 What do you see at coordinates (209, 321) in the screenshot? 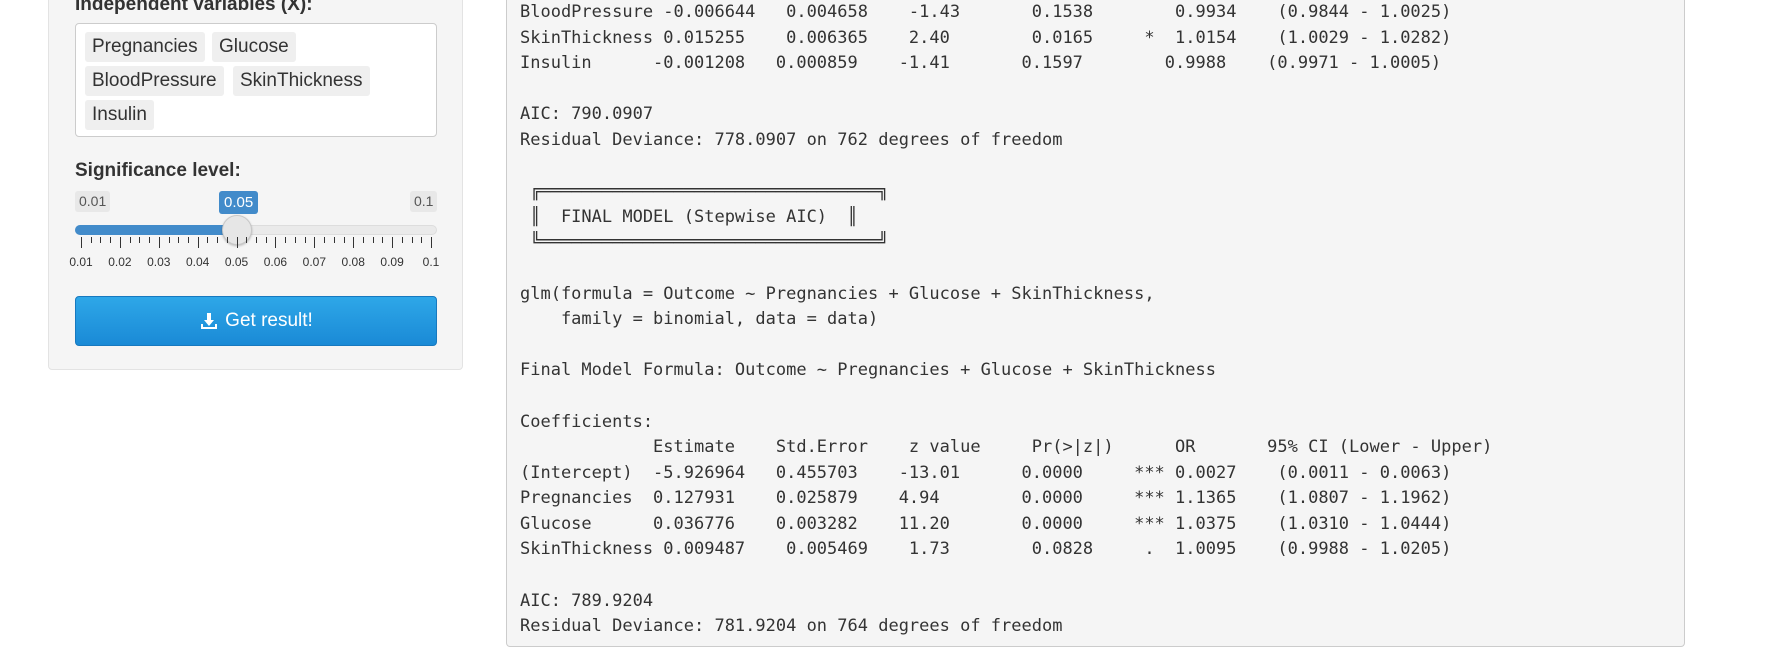
I see `download-icon` at bounding box center [209, 321].